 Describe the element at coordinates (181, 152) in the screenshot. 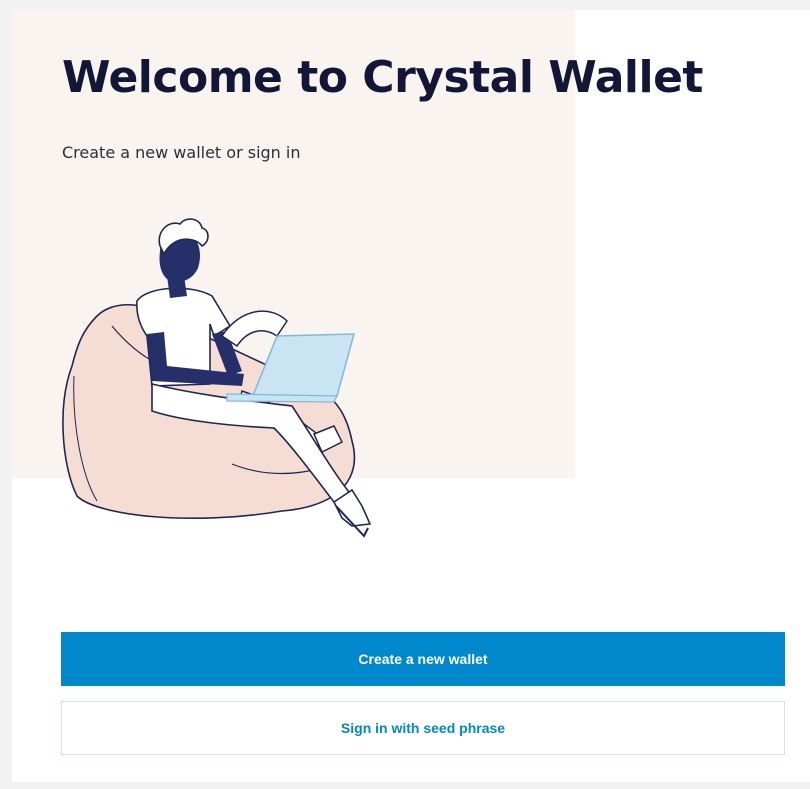

I see `page-subtitle: Create a new wallet or sign in` at that location.